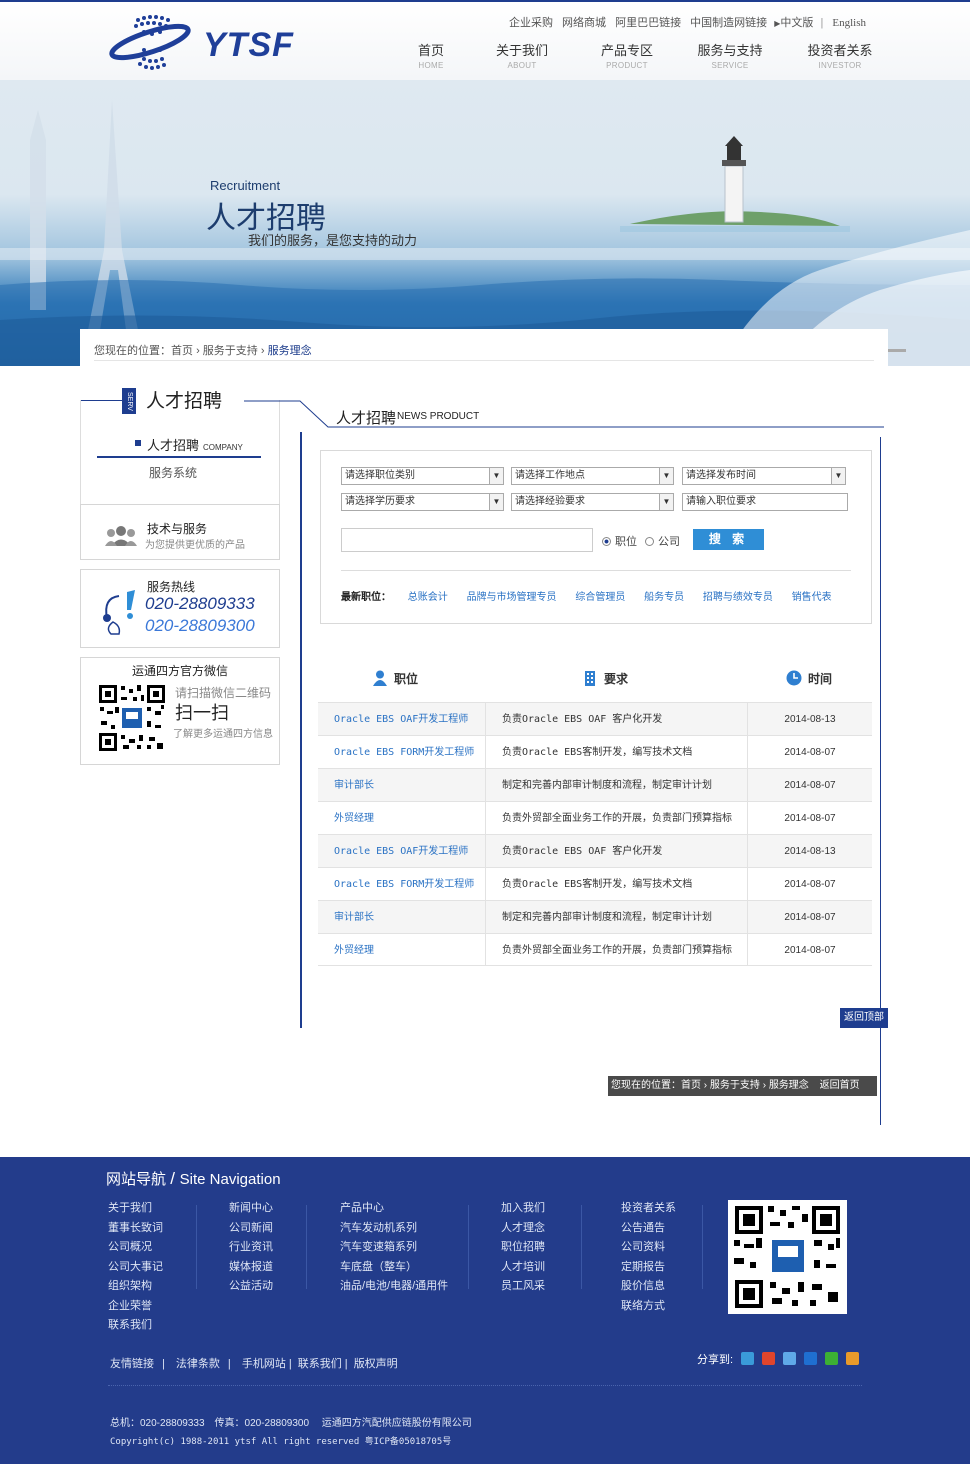 This screenshot has width=970, height=1464. What do you see at coordinates (662, 541) in the screenshot?
I see `radio-company: 公司` at bounding box center [662, 541].